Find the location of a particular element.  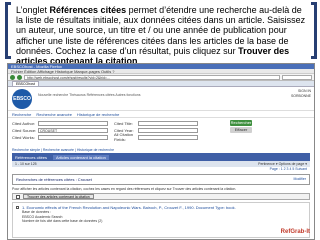

select-all-checkbox is located at coordinates (18, 196).